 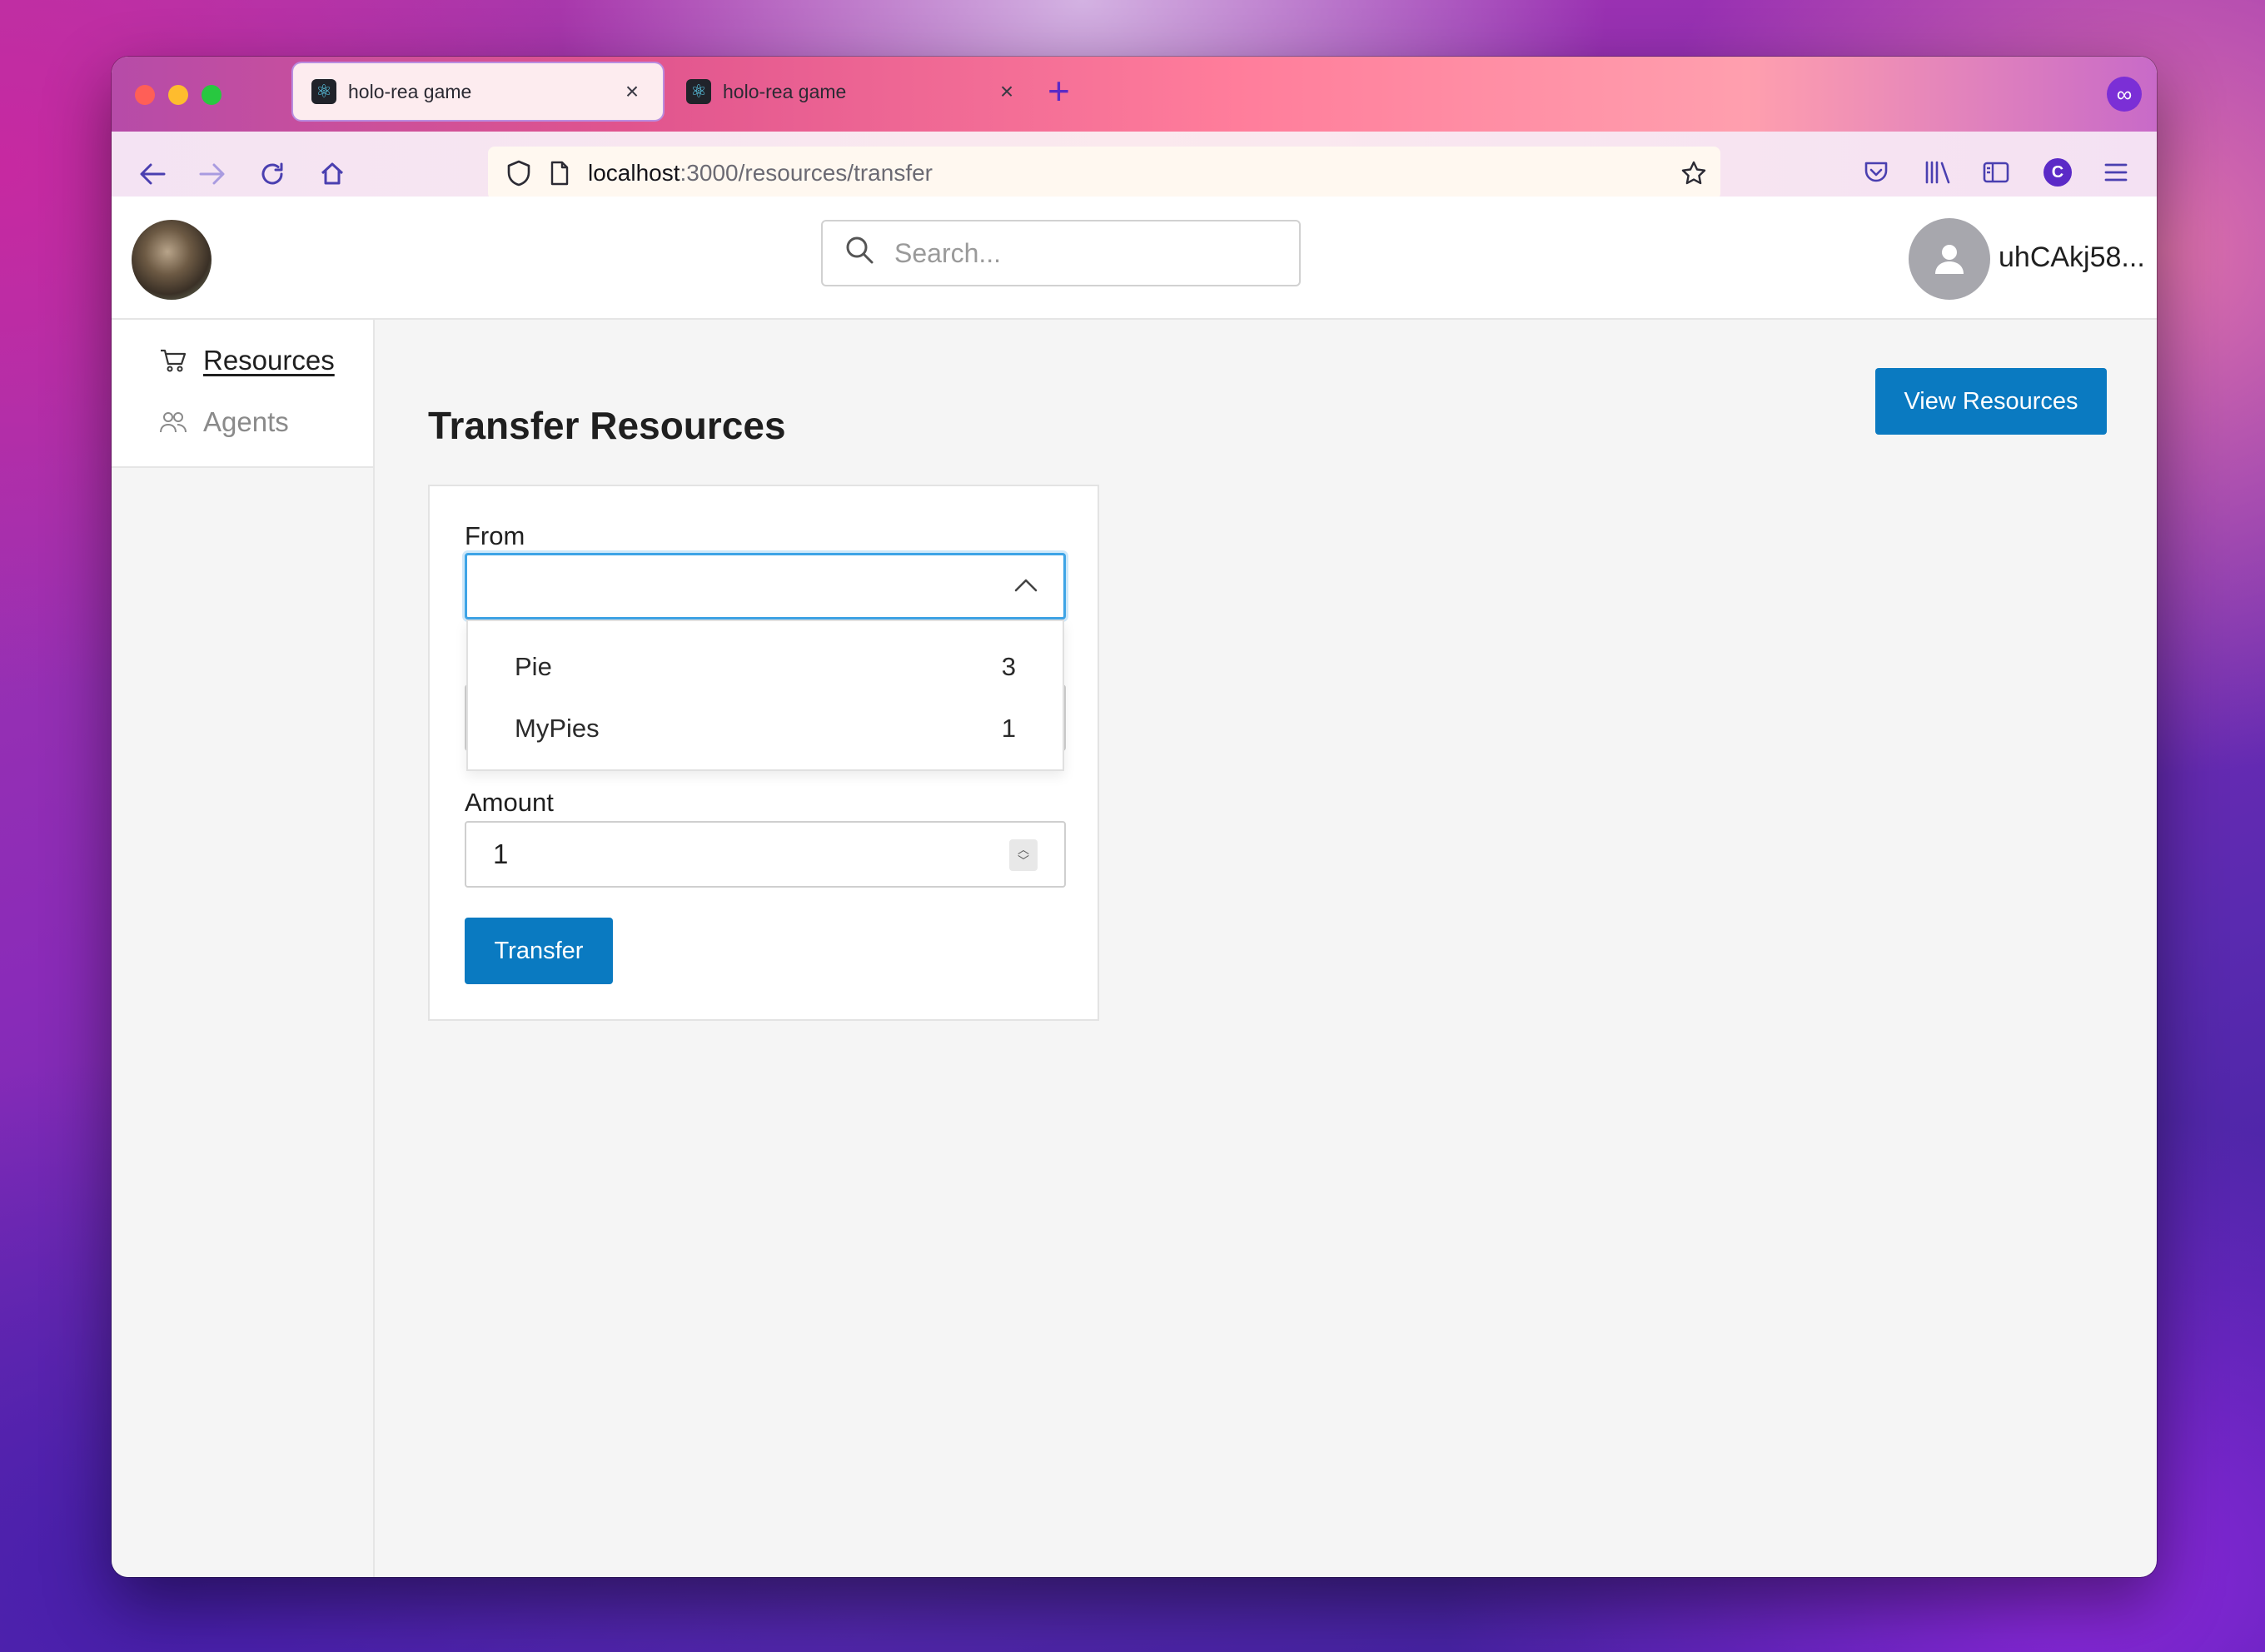 I want to click on sidebar-item-label: Resources, so click(x=269, y=361).